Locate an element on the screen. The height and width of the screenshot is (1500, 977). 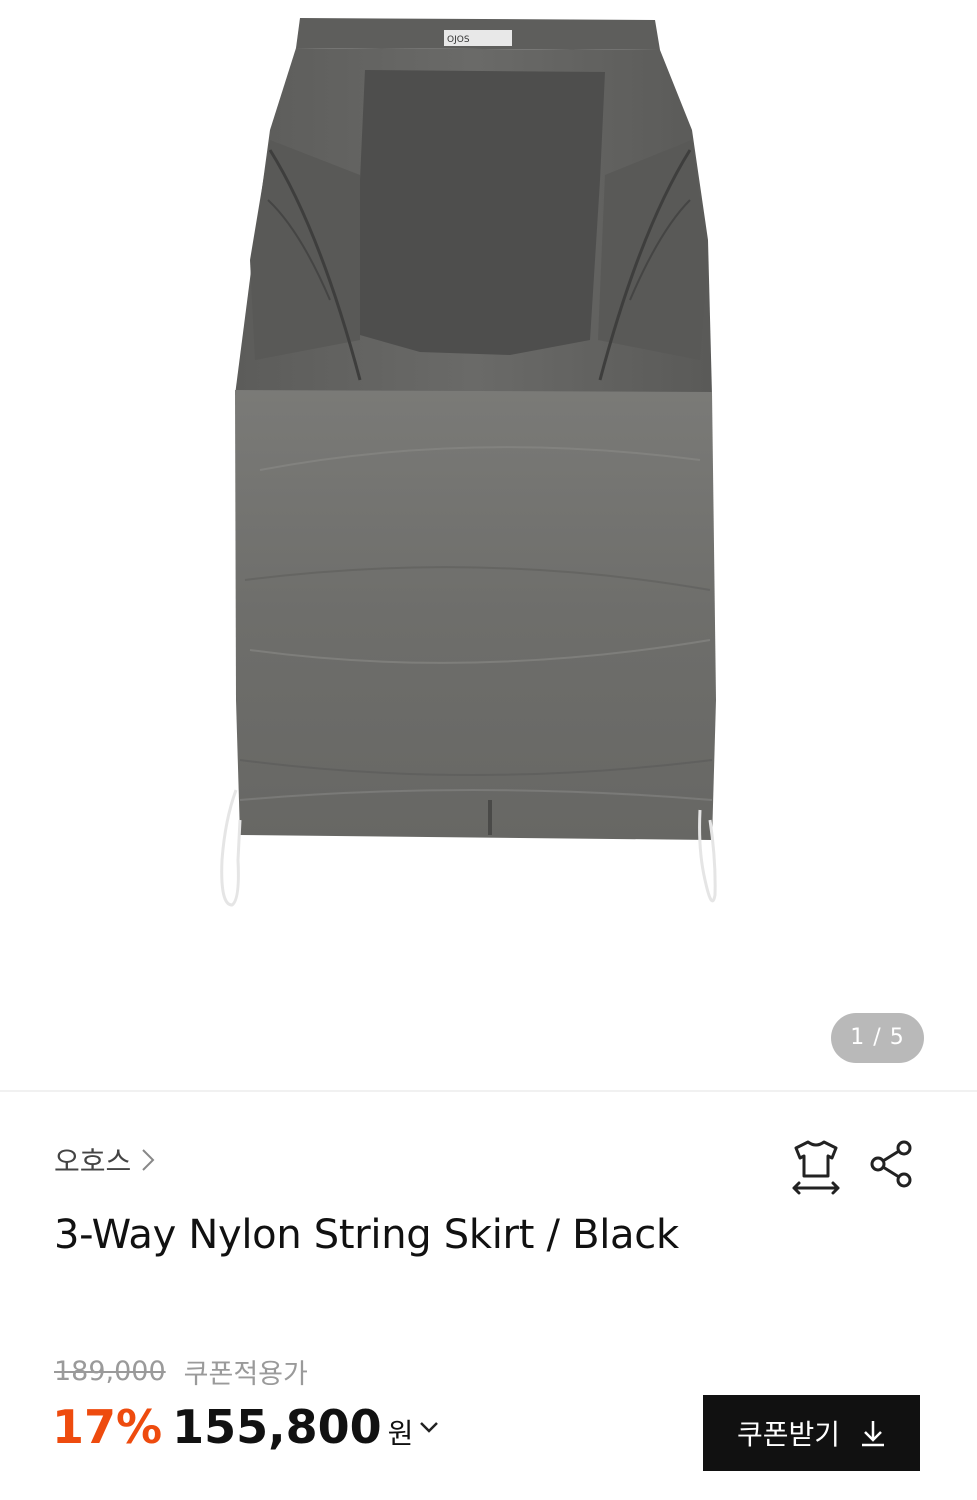
download-icon is located at coordinates (873, 1433).